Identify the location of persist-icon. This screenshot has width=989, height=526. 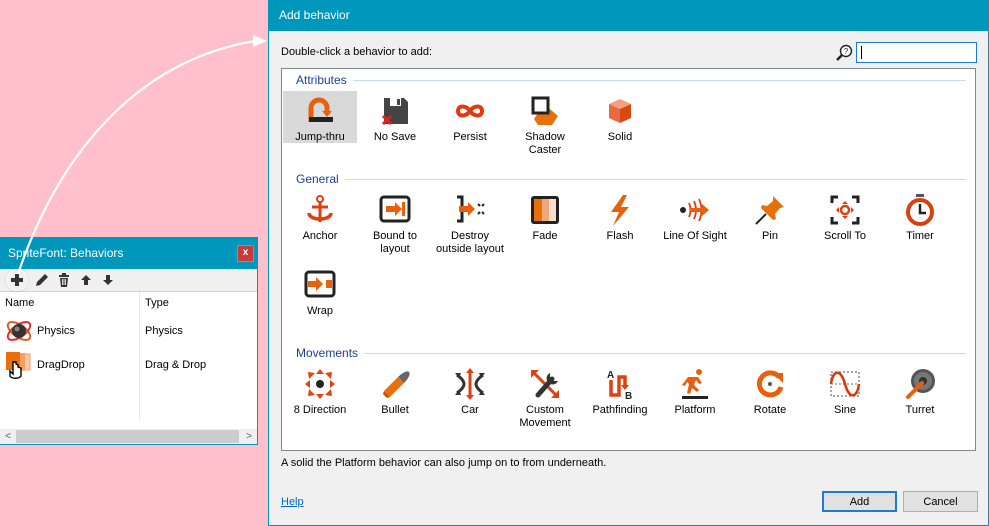
(470, 111).